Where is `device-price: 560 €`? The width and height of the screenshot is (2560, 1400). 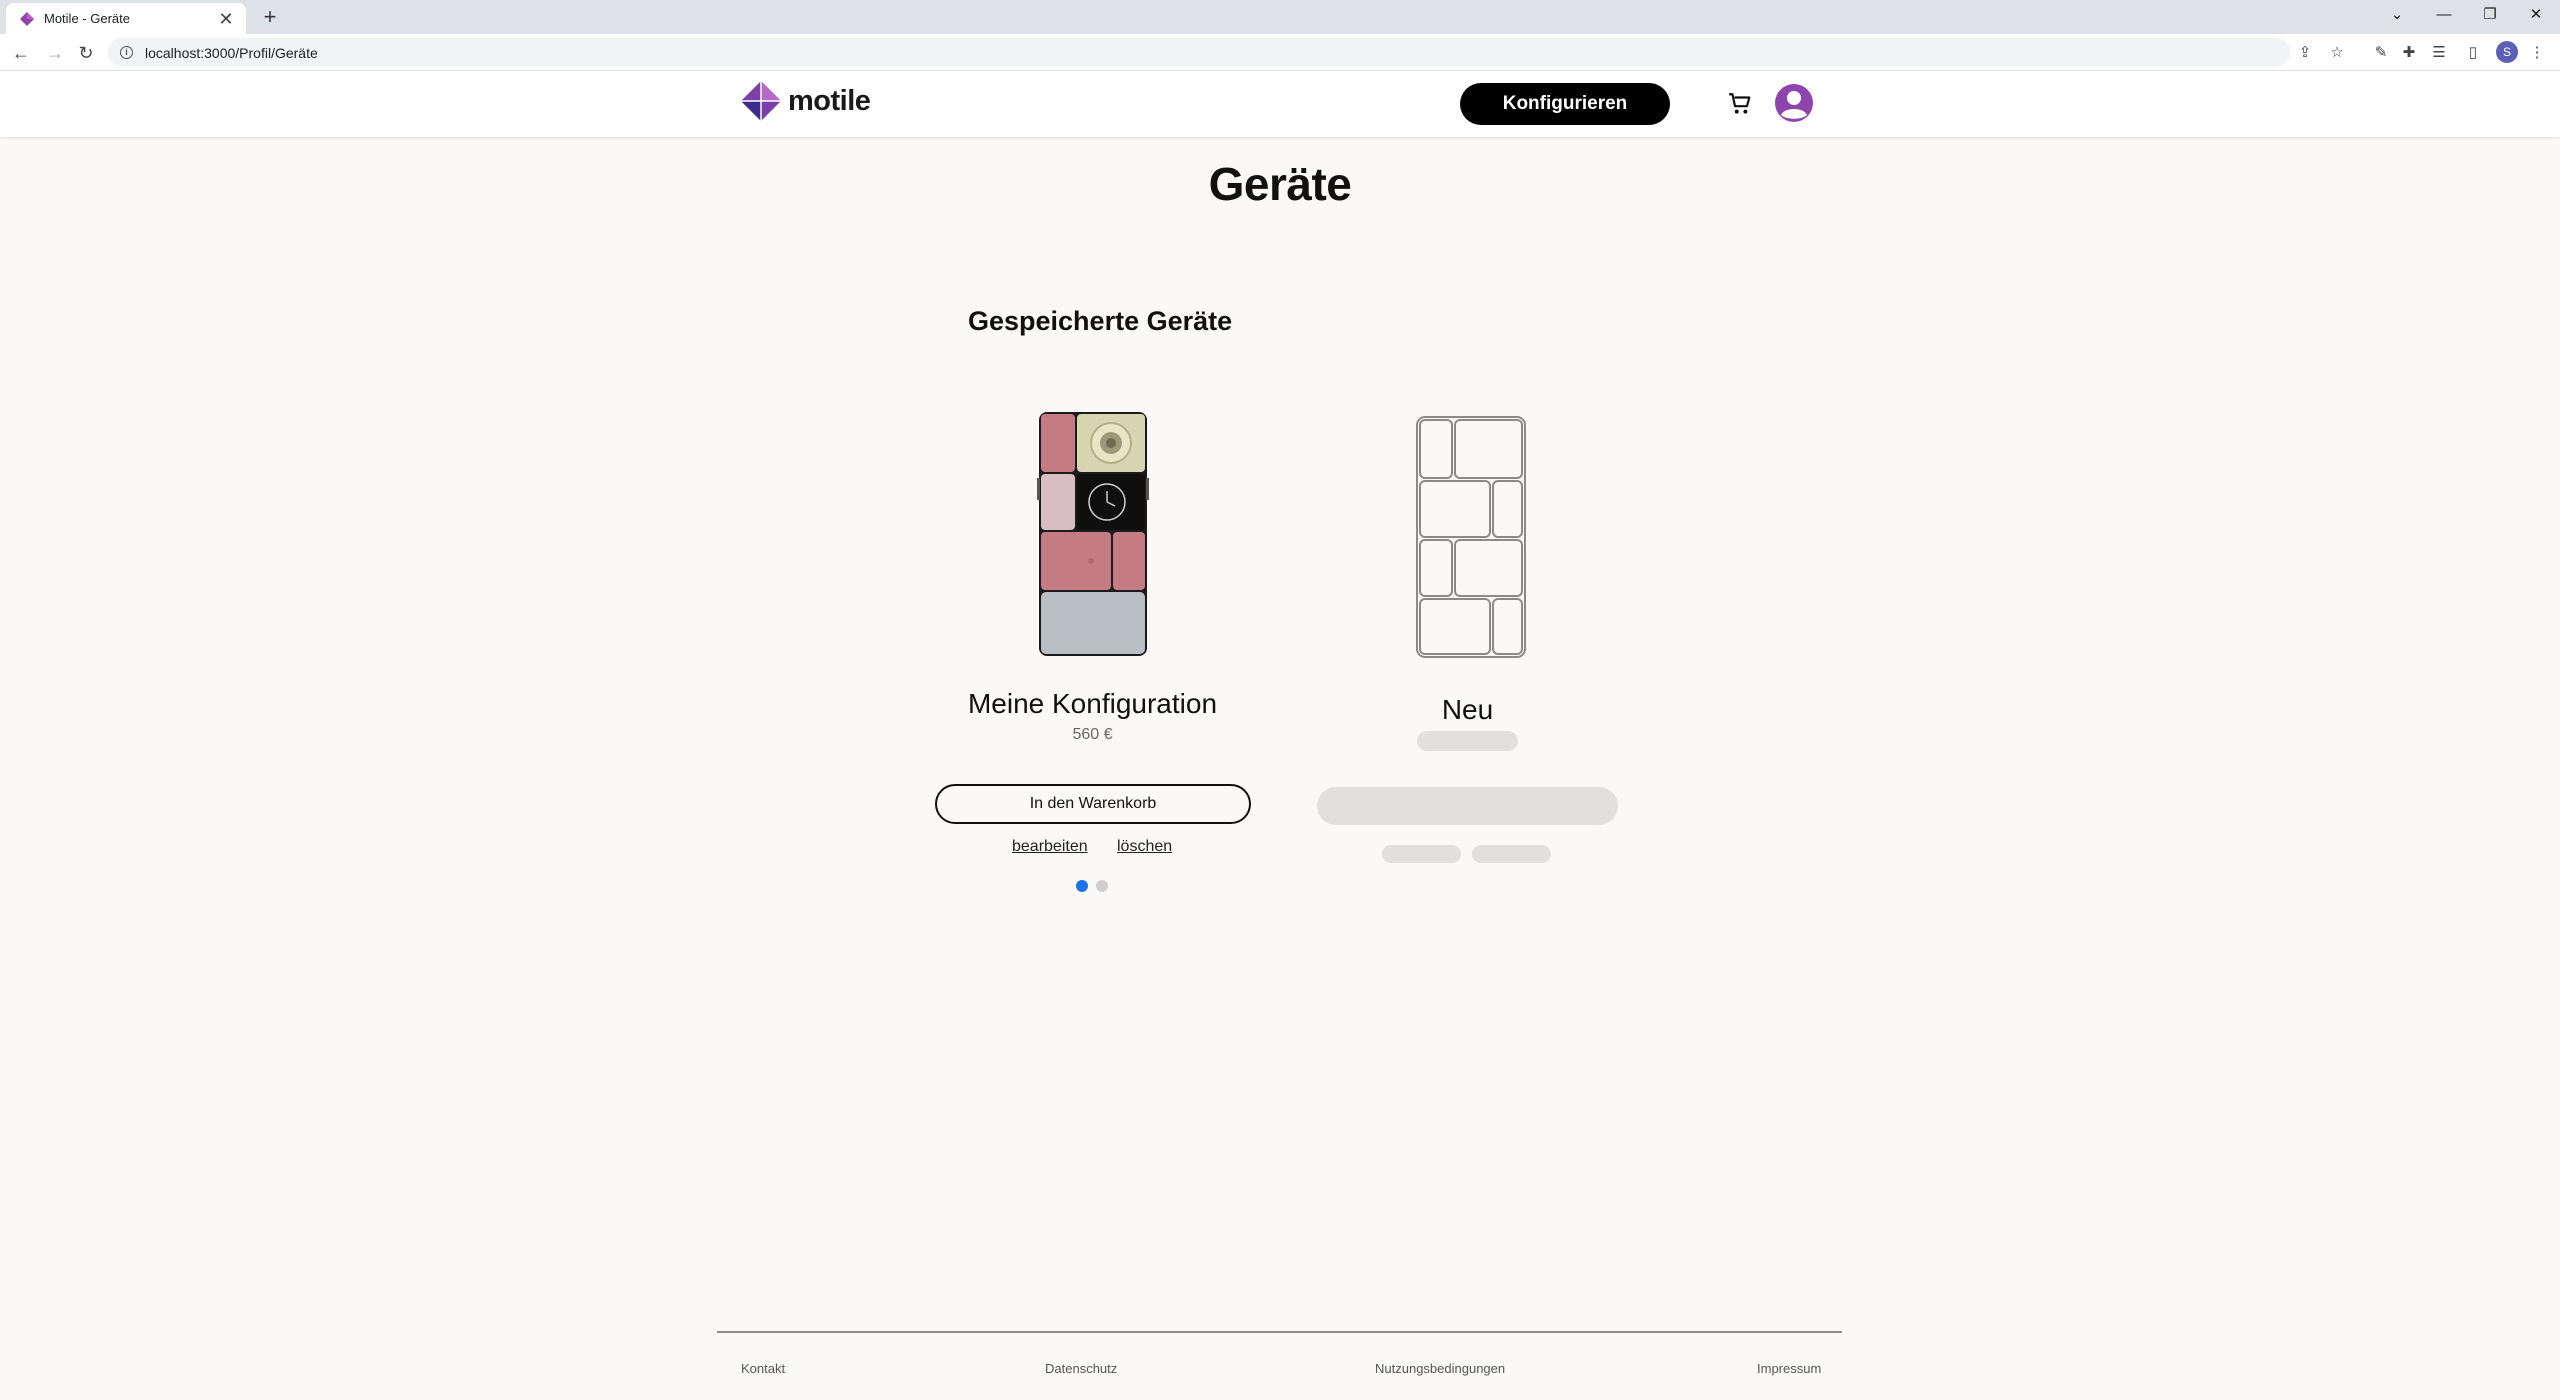 device-price: 560 € is located at coordinates (1092, 734).